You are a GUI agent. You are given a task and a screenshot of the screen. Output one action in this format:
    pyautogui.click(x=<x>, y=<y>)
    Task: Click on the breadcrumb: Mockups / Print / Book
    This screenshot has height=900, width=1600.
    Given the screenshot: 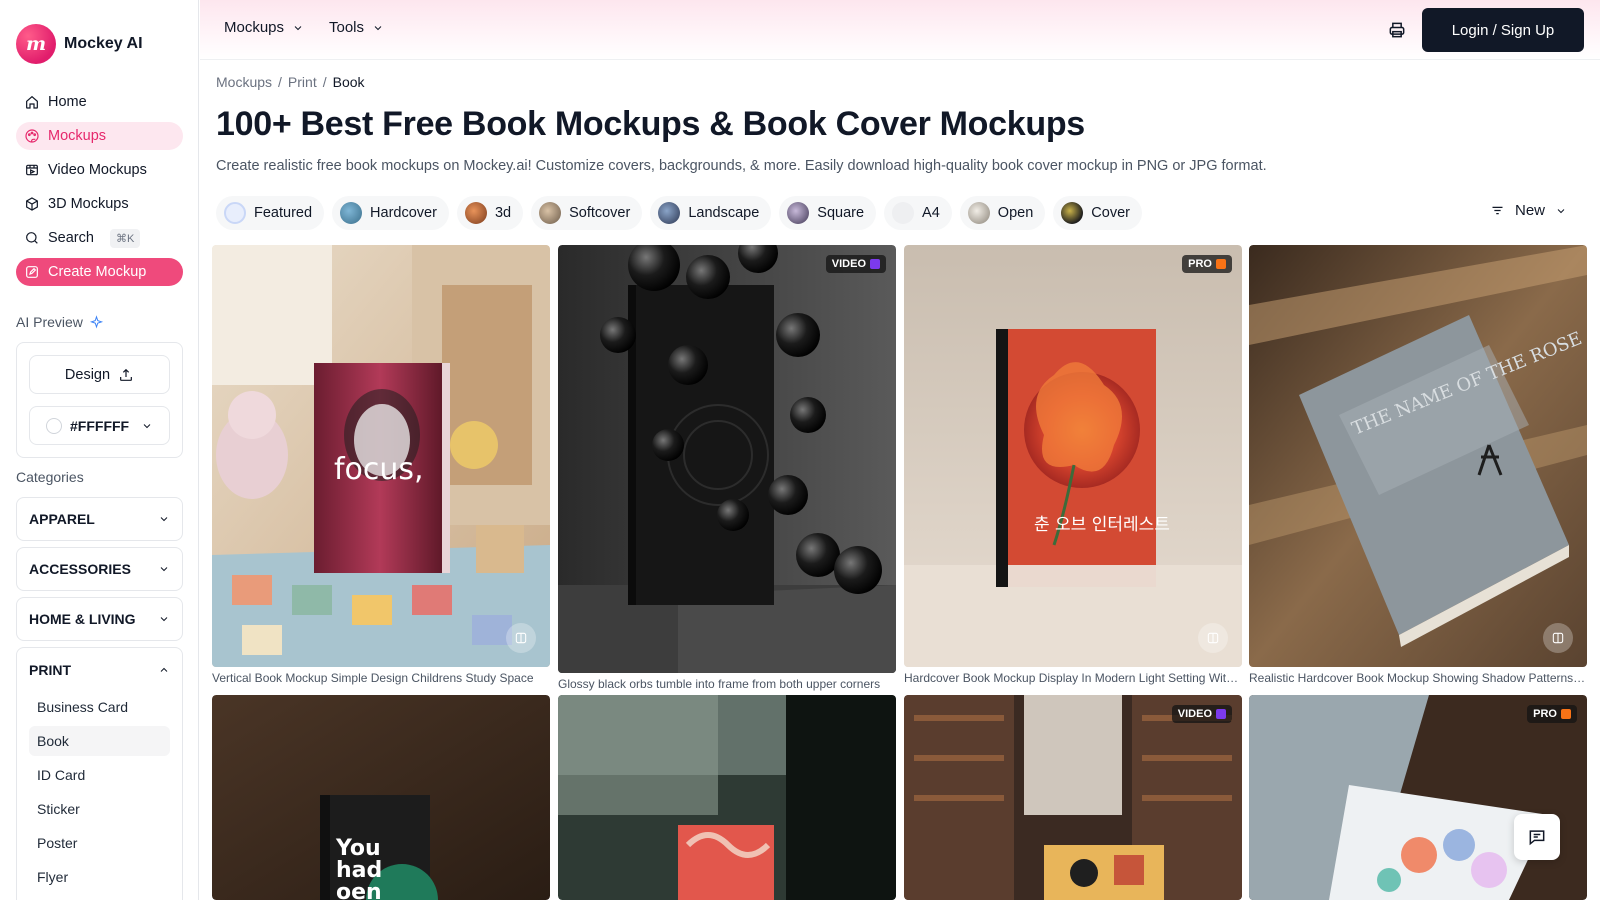 What is the action you would take?
    pyautogui.click(x=290, y=82)
    